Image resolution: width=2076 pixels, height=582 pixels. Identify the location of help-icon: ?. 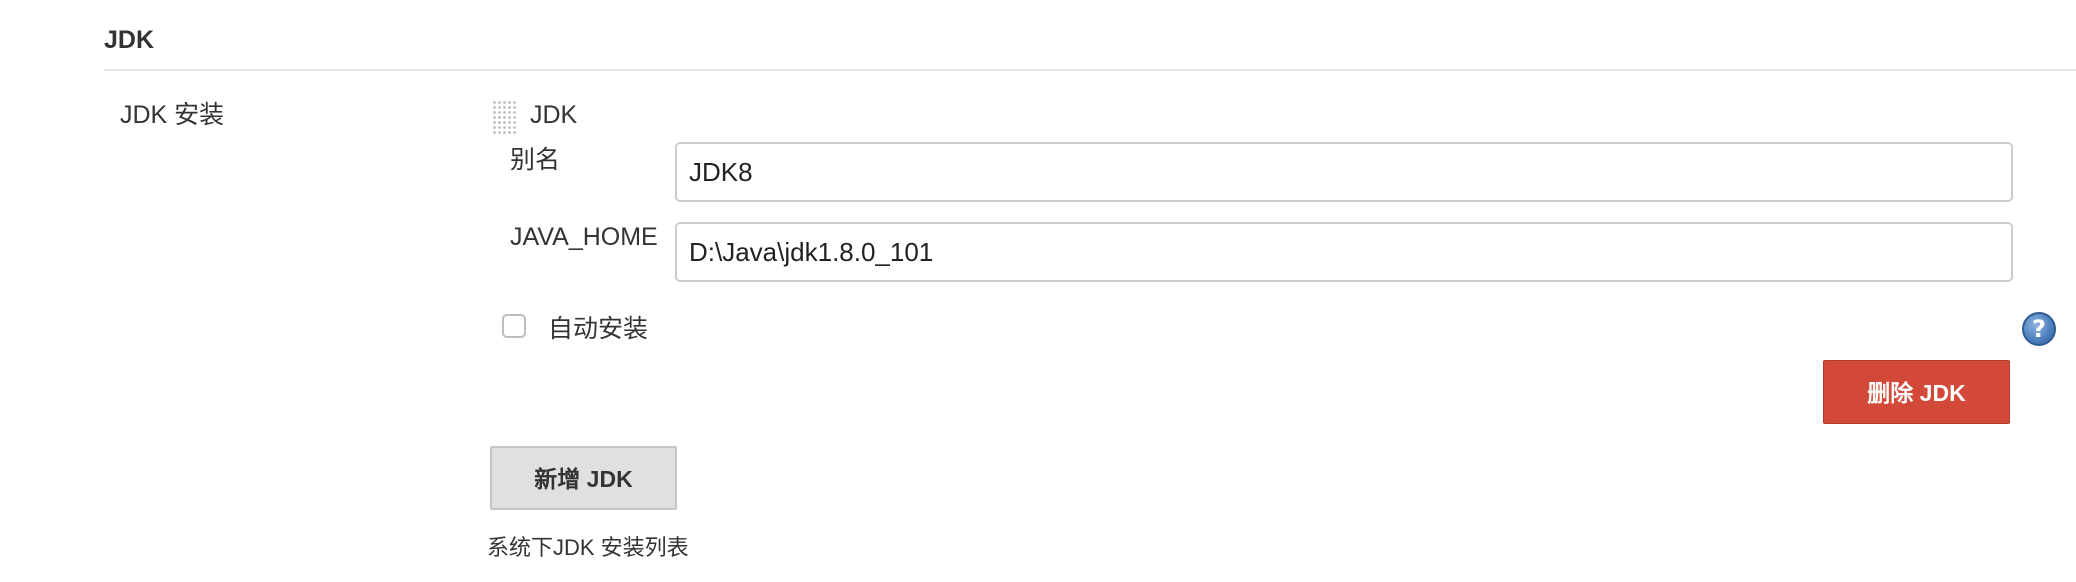
(2039, 329).